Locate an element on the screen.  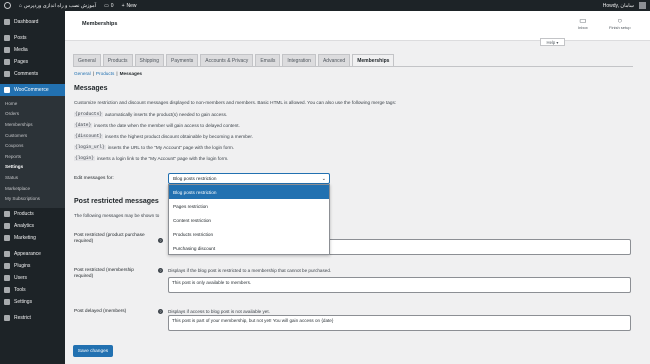
subnav-products: Products is located at coordinates (105, 73).